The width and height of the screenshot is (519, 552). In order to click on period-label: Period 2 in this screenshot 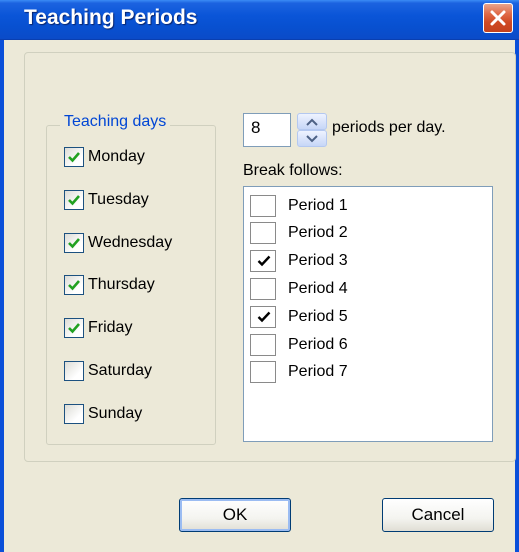, I will do `click(318, 232)`.